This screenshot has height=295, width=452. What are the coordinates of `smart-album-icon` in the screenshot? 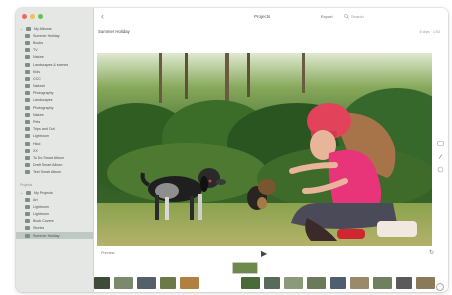 It's located at (27, 157).